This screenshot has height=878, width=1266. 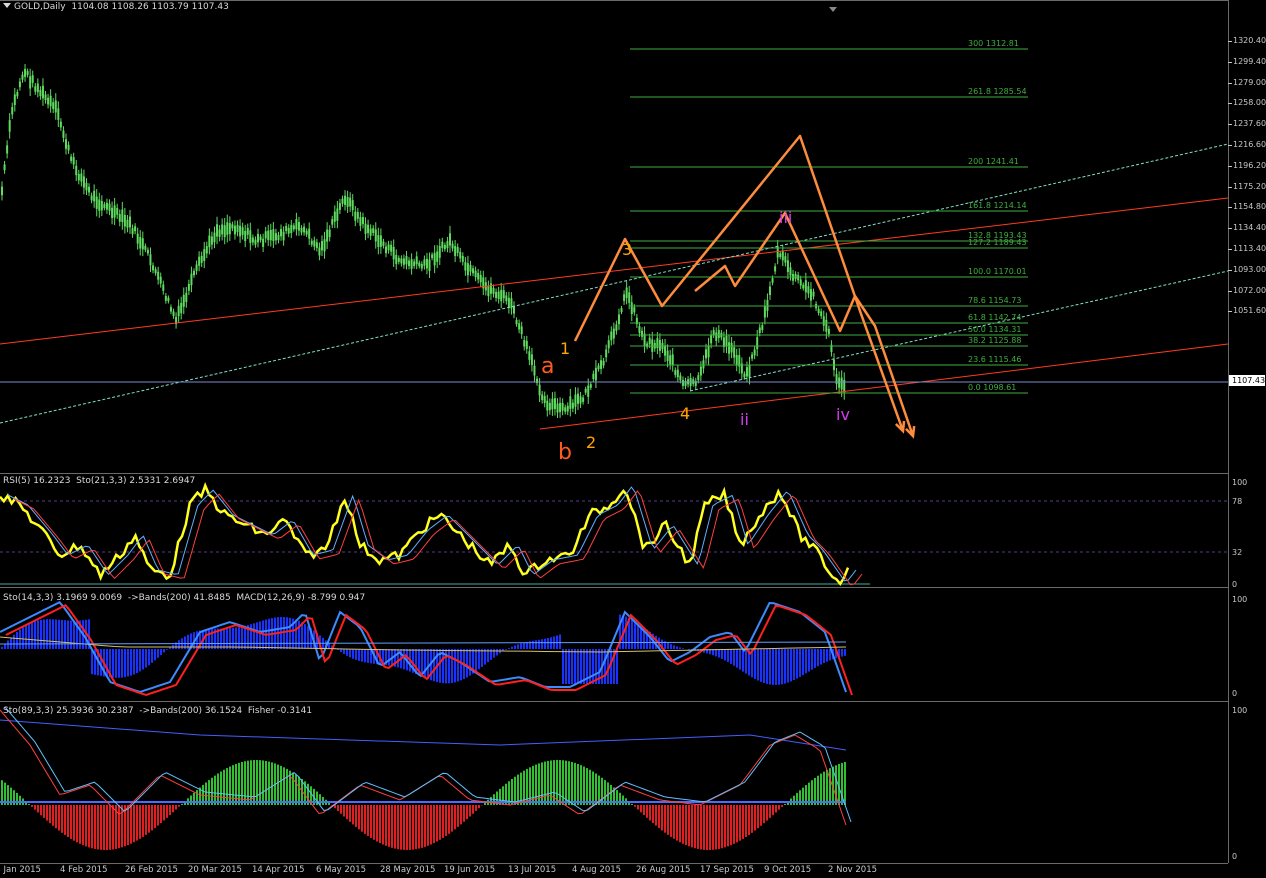 What do you see at coordinates (833, 9) in the screenshot?
I see `chart-shift-handle-icon` at bounding box center [833, 9].